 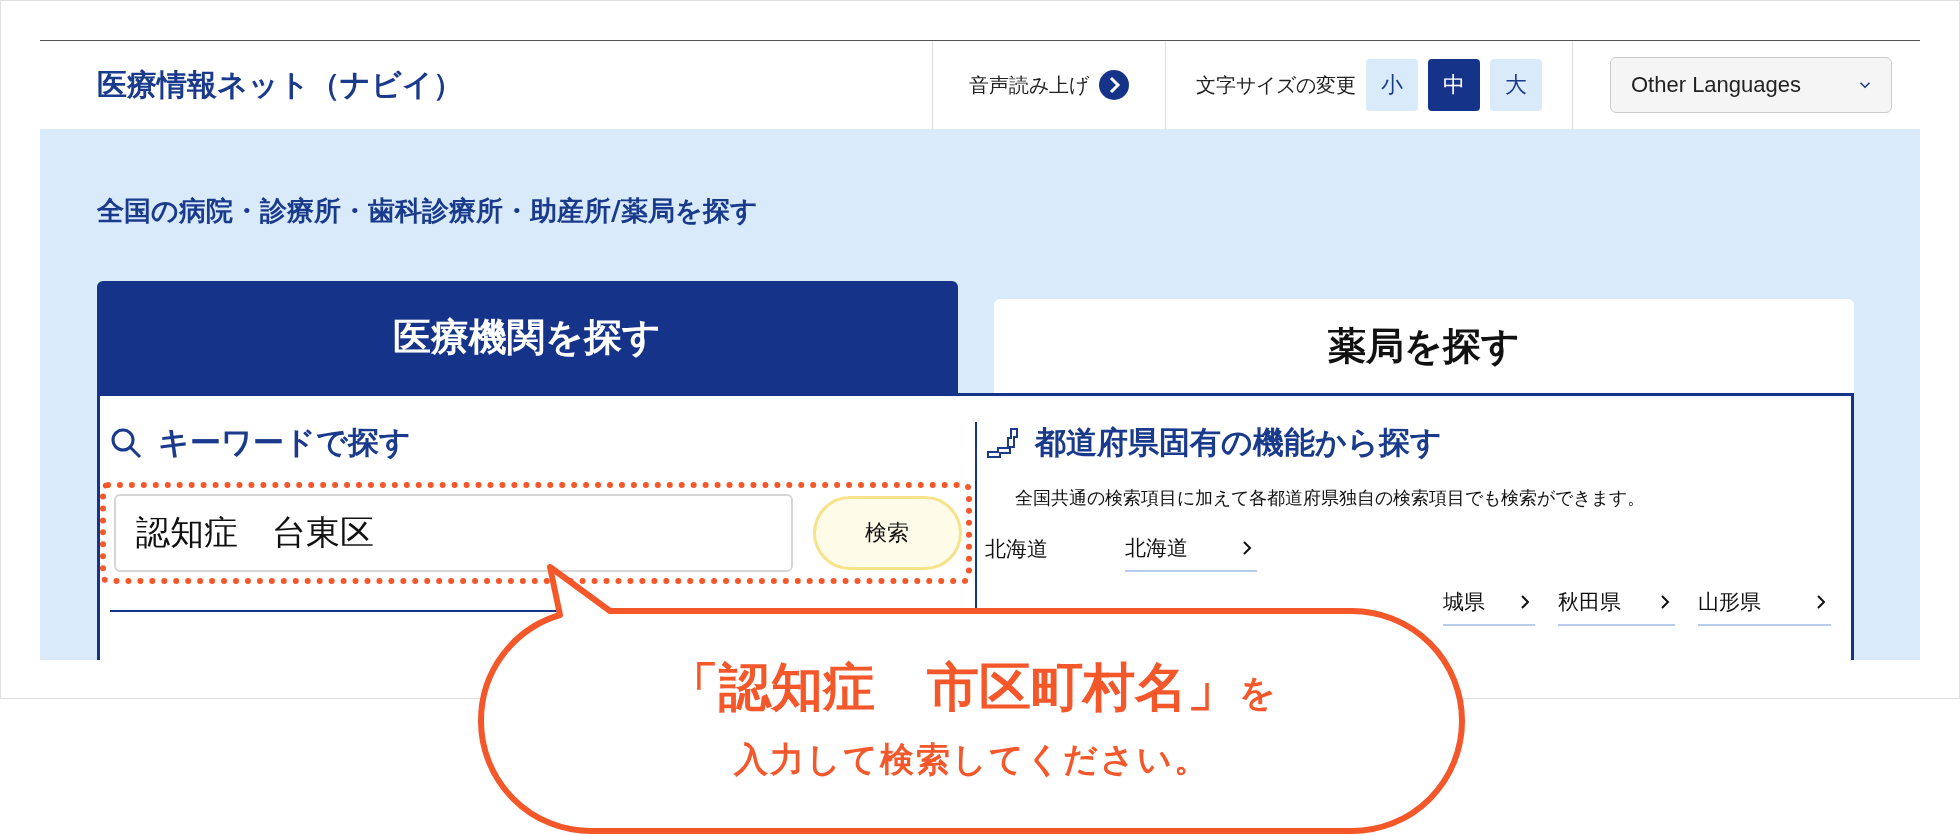 I want to click on read-aloud-link: 音声読み上げ, so click(x=1029, y=85).